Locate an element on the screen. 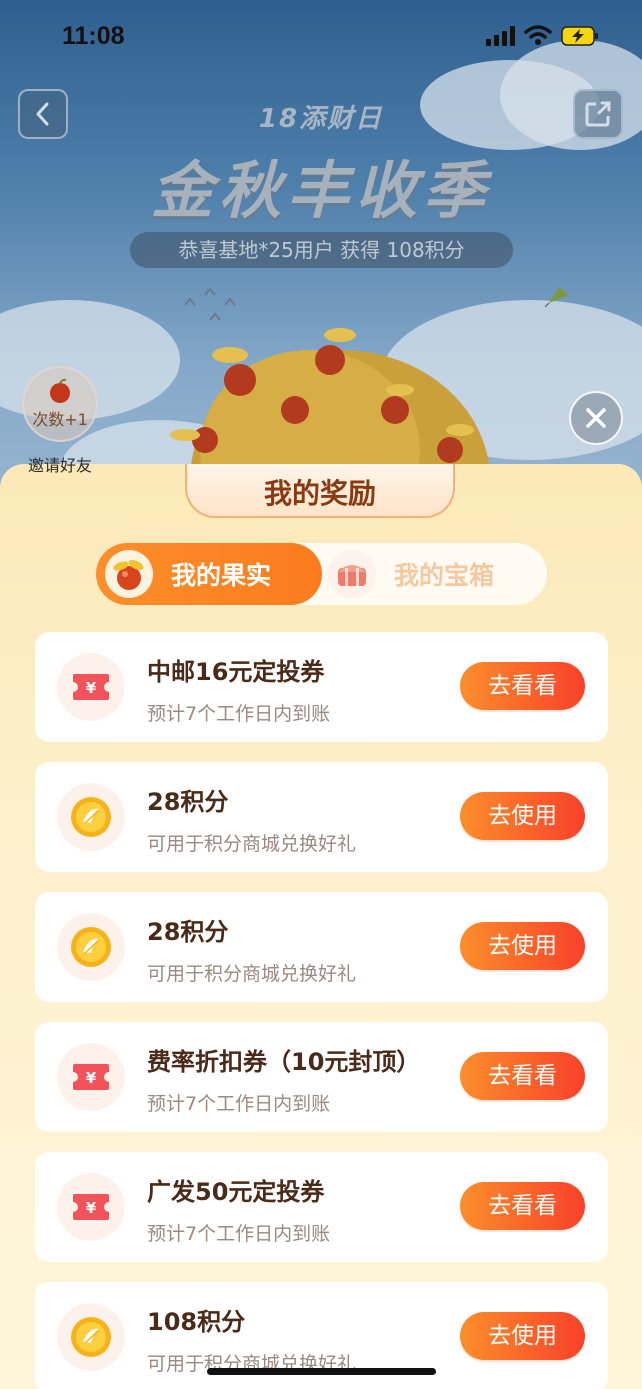 The width and height of the screenshot is (642, 1389). close-sheet-button is located at coordinates (596, 418).